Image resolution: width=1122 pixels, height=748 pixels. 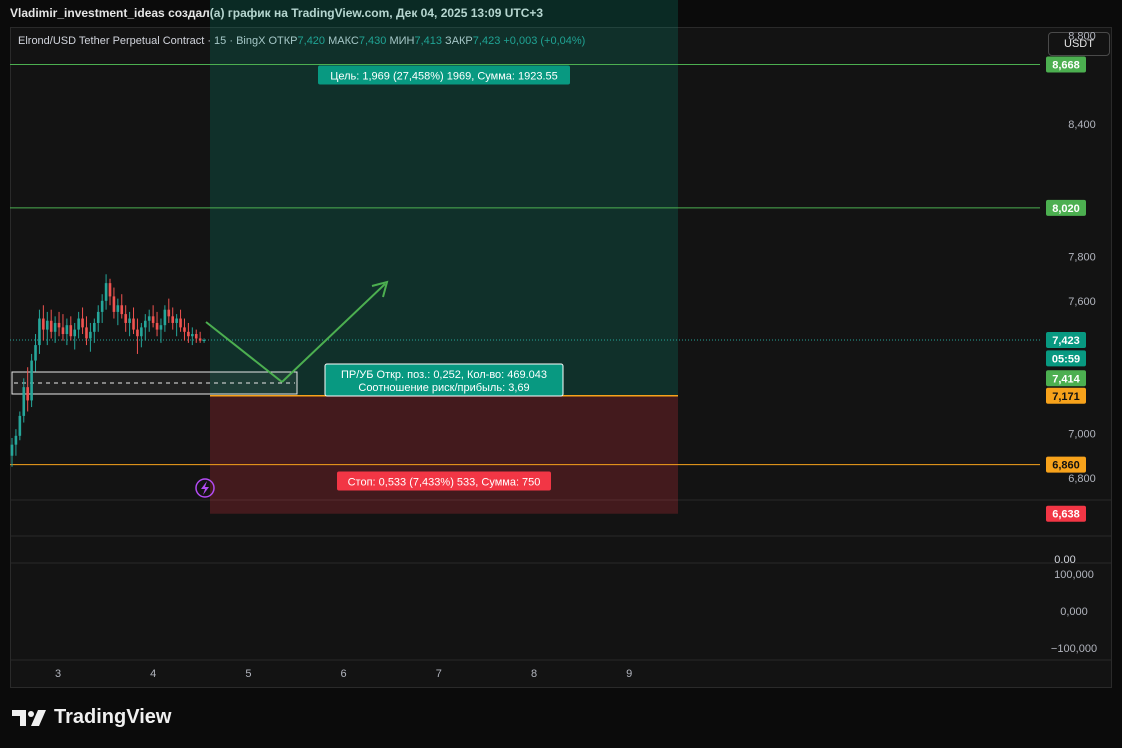 I want to click on price-badge-label: 8,668, so click(x=1066, y=65).